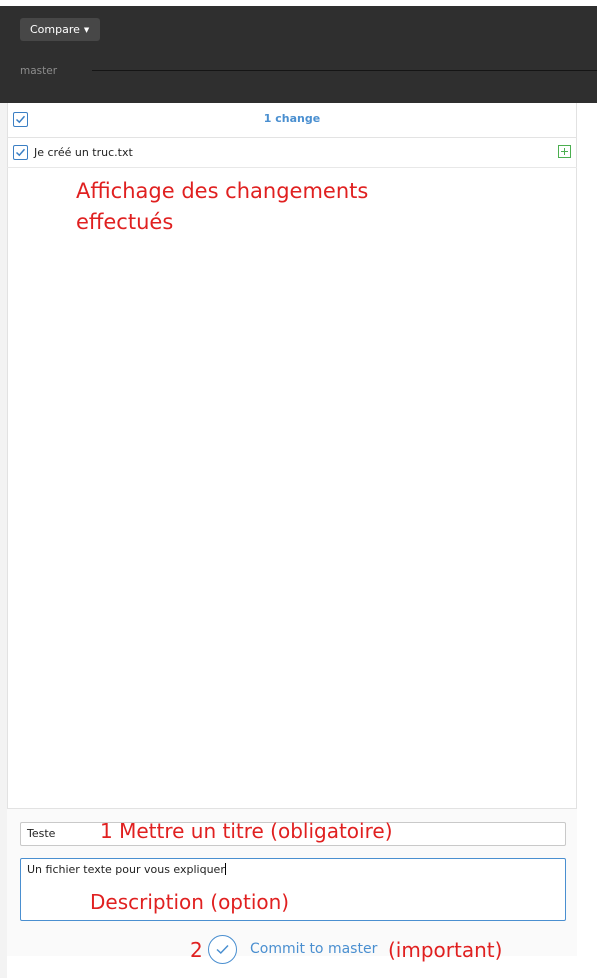 This screenshot has height=978, width=597. What do you see at coordinates (222, 206) in the screenshot?
I see `annotation-changes-area: Affichage des changements effectués` at bounding box center [222, 206].